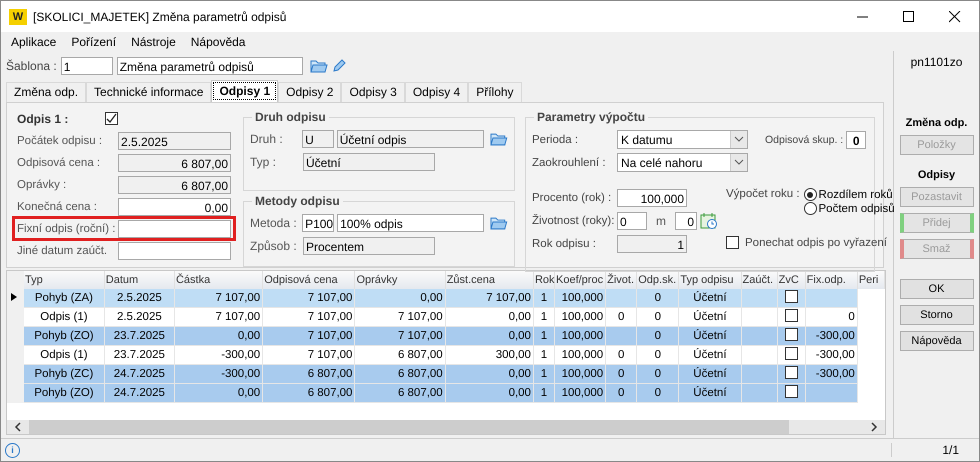  Describe the element at coordinates (410, 223) in the screenshot. I see `input-field: 100% odpis` at that location.